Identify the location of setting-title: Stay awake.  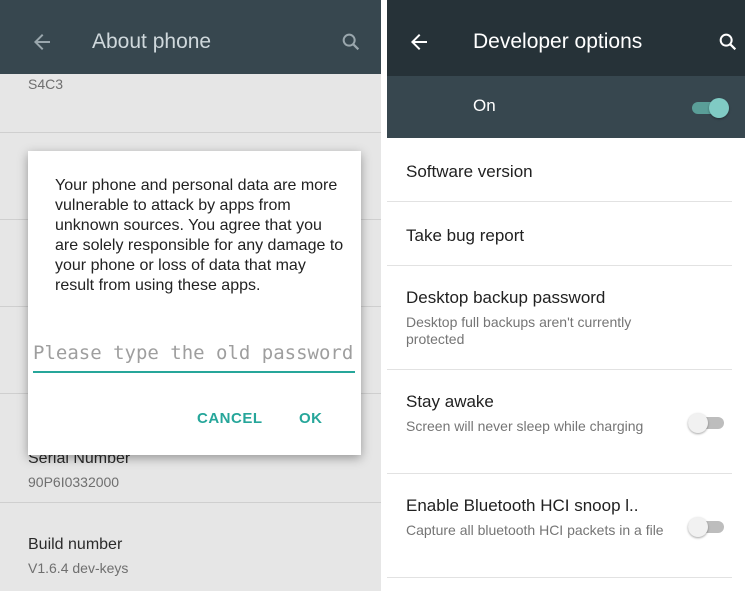
(450, 401).